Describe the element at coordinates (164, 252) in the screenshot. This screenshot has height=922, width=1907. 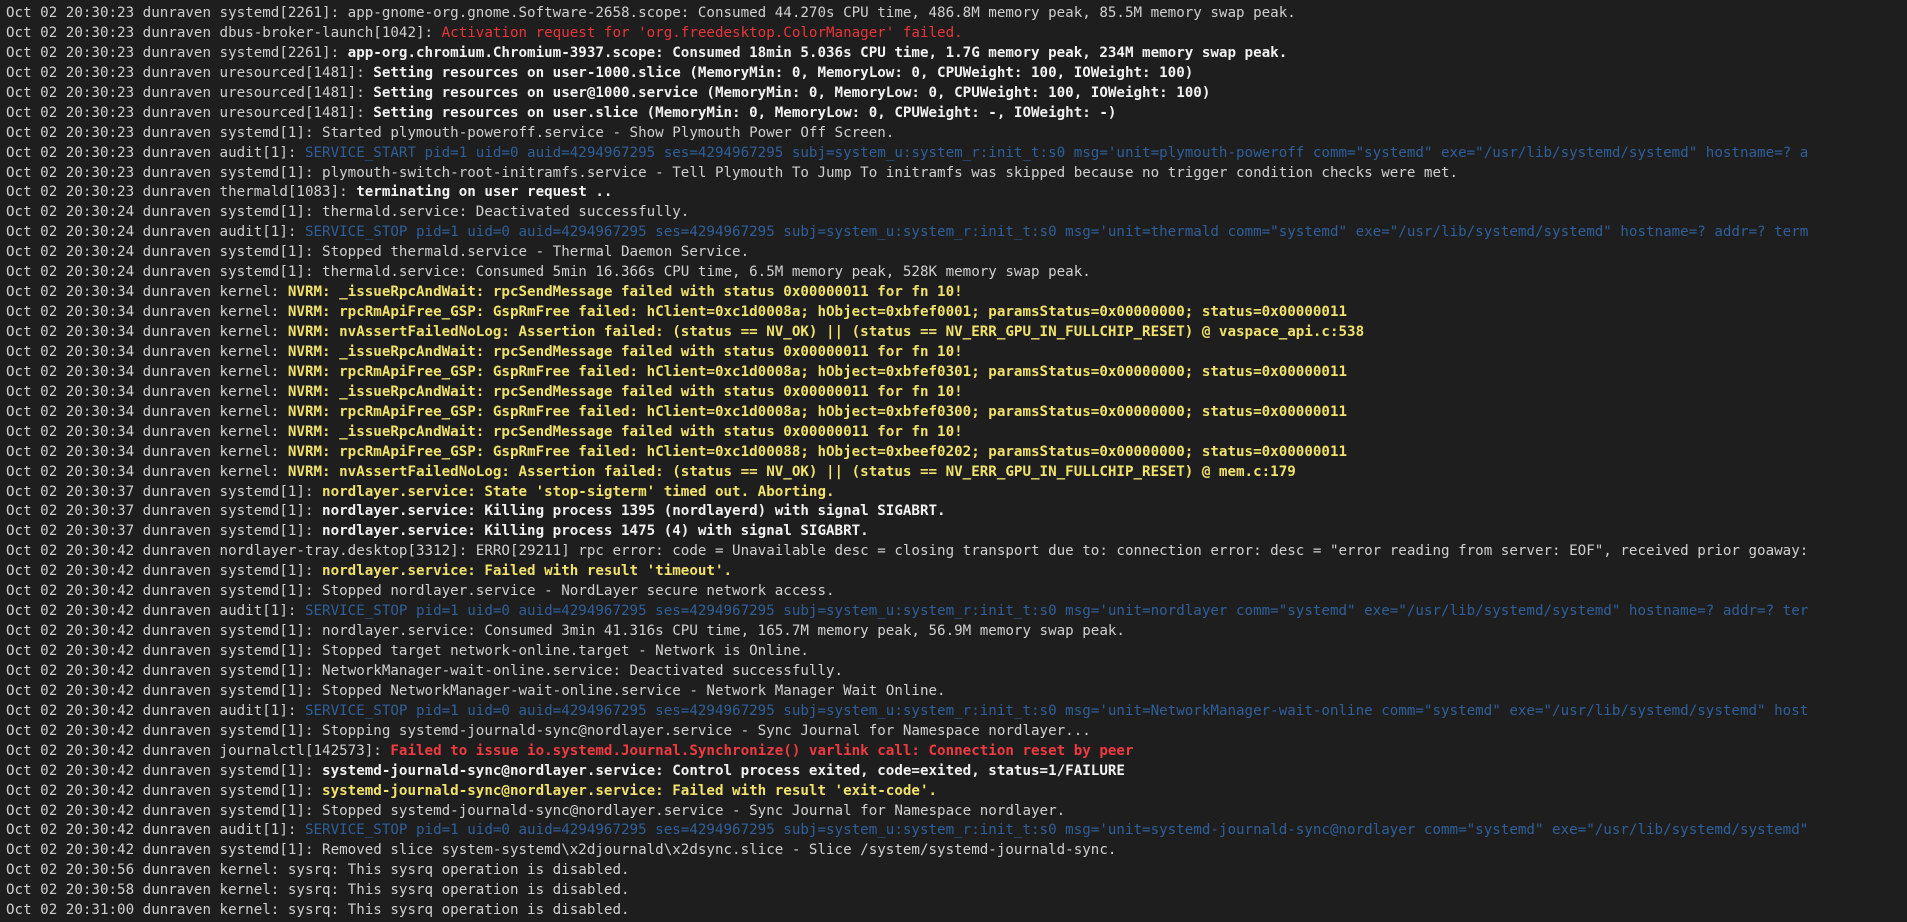
I see `log-line-prefix: Oct 02 20:30:24 dunraven systemd[1]:` at that location.